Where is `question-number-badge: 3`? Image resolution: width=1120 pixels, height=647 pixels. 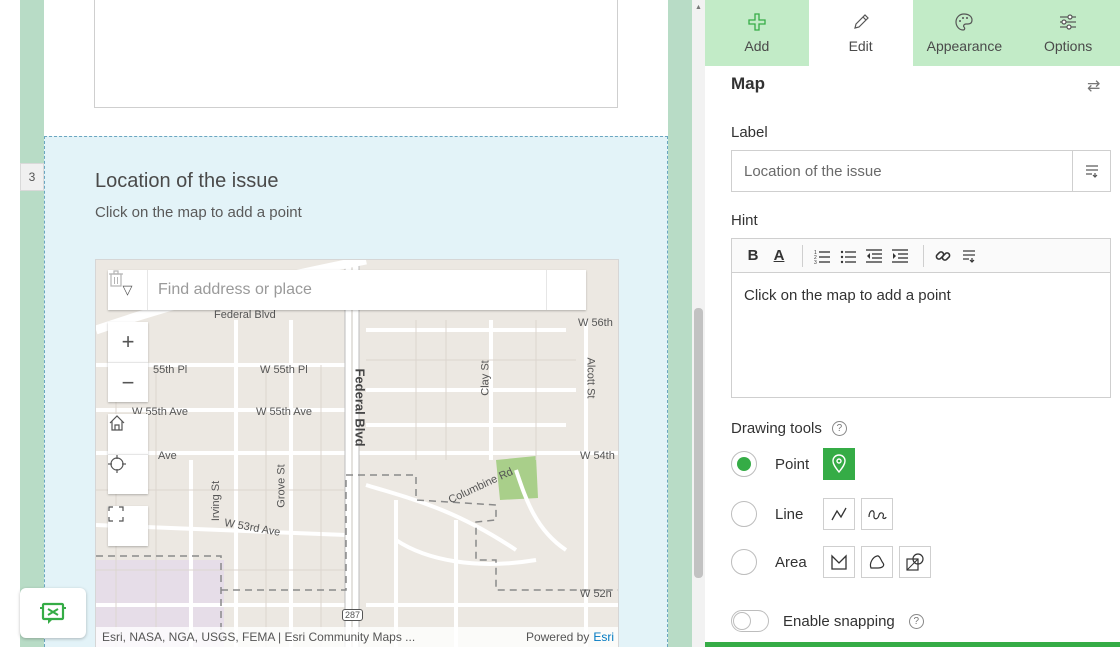
question-number-badge: 3 is located at coordinates (32, 177).